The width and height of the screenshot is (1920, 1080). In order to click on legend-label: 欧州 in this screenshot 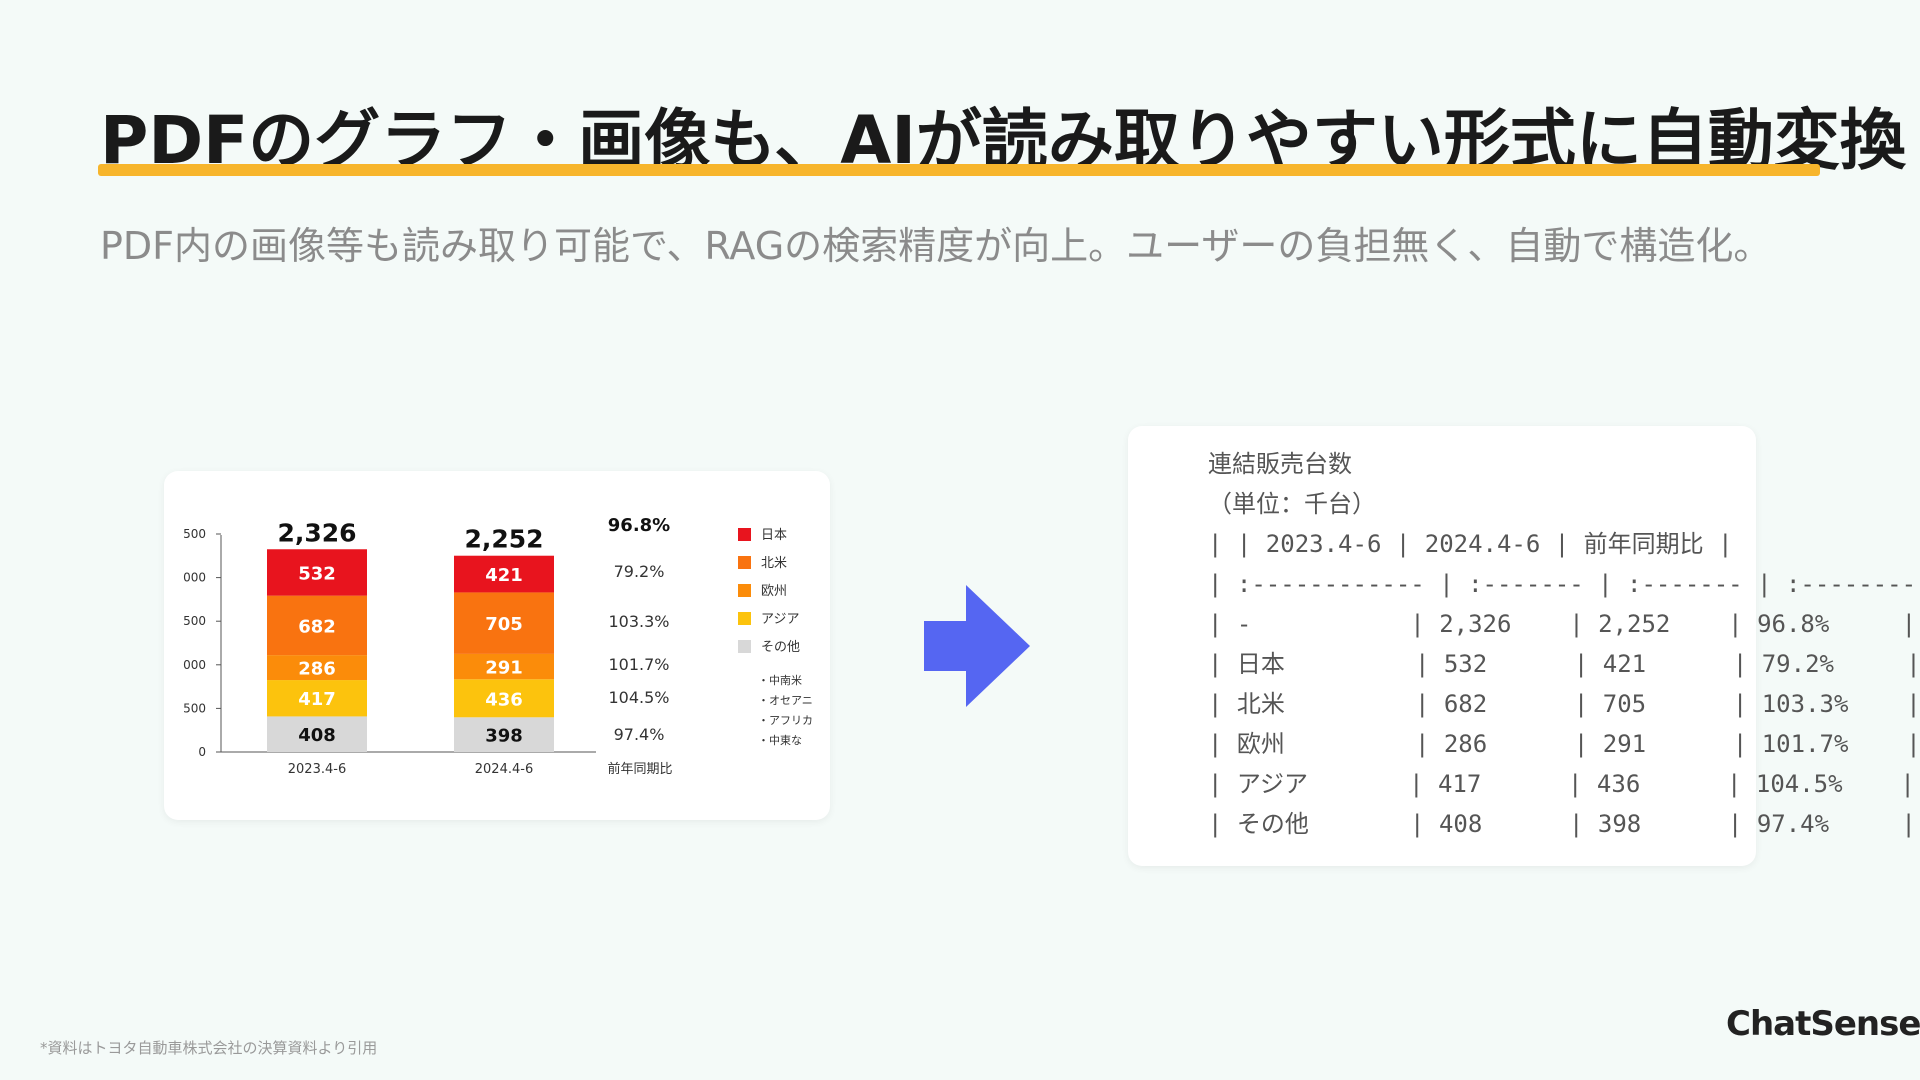, I will do `click(774, 591)`.